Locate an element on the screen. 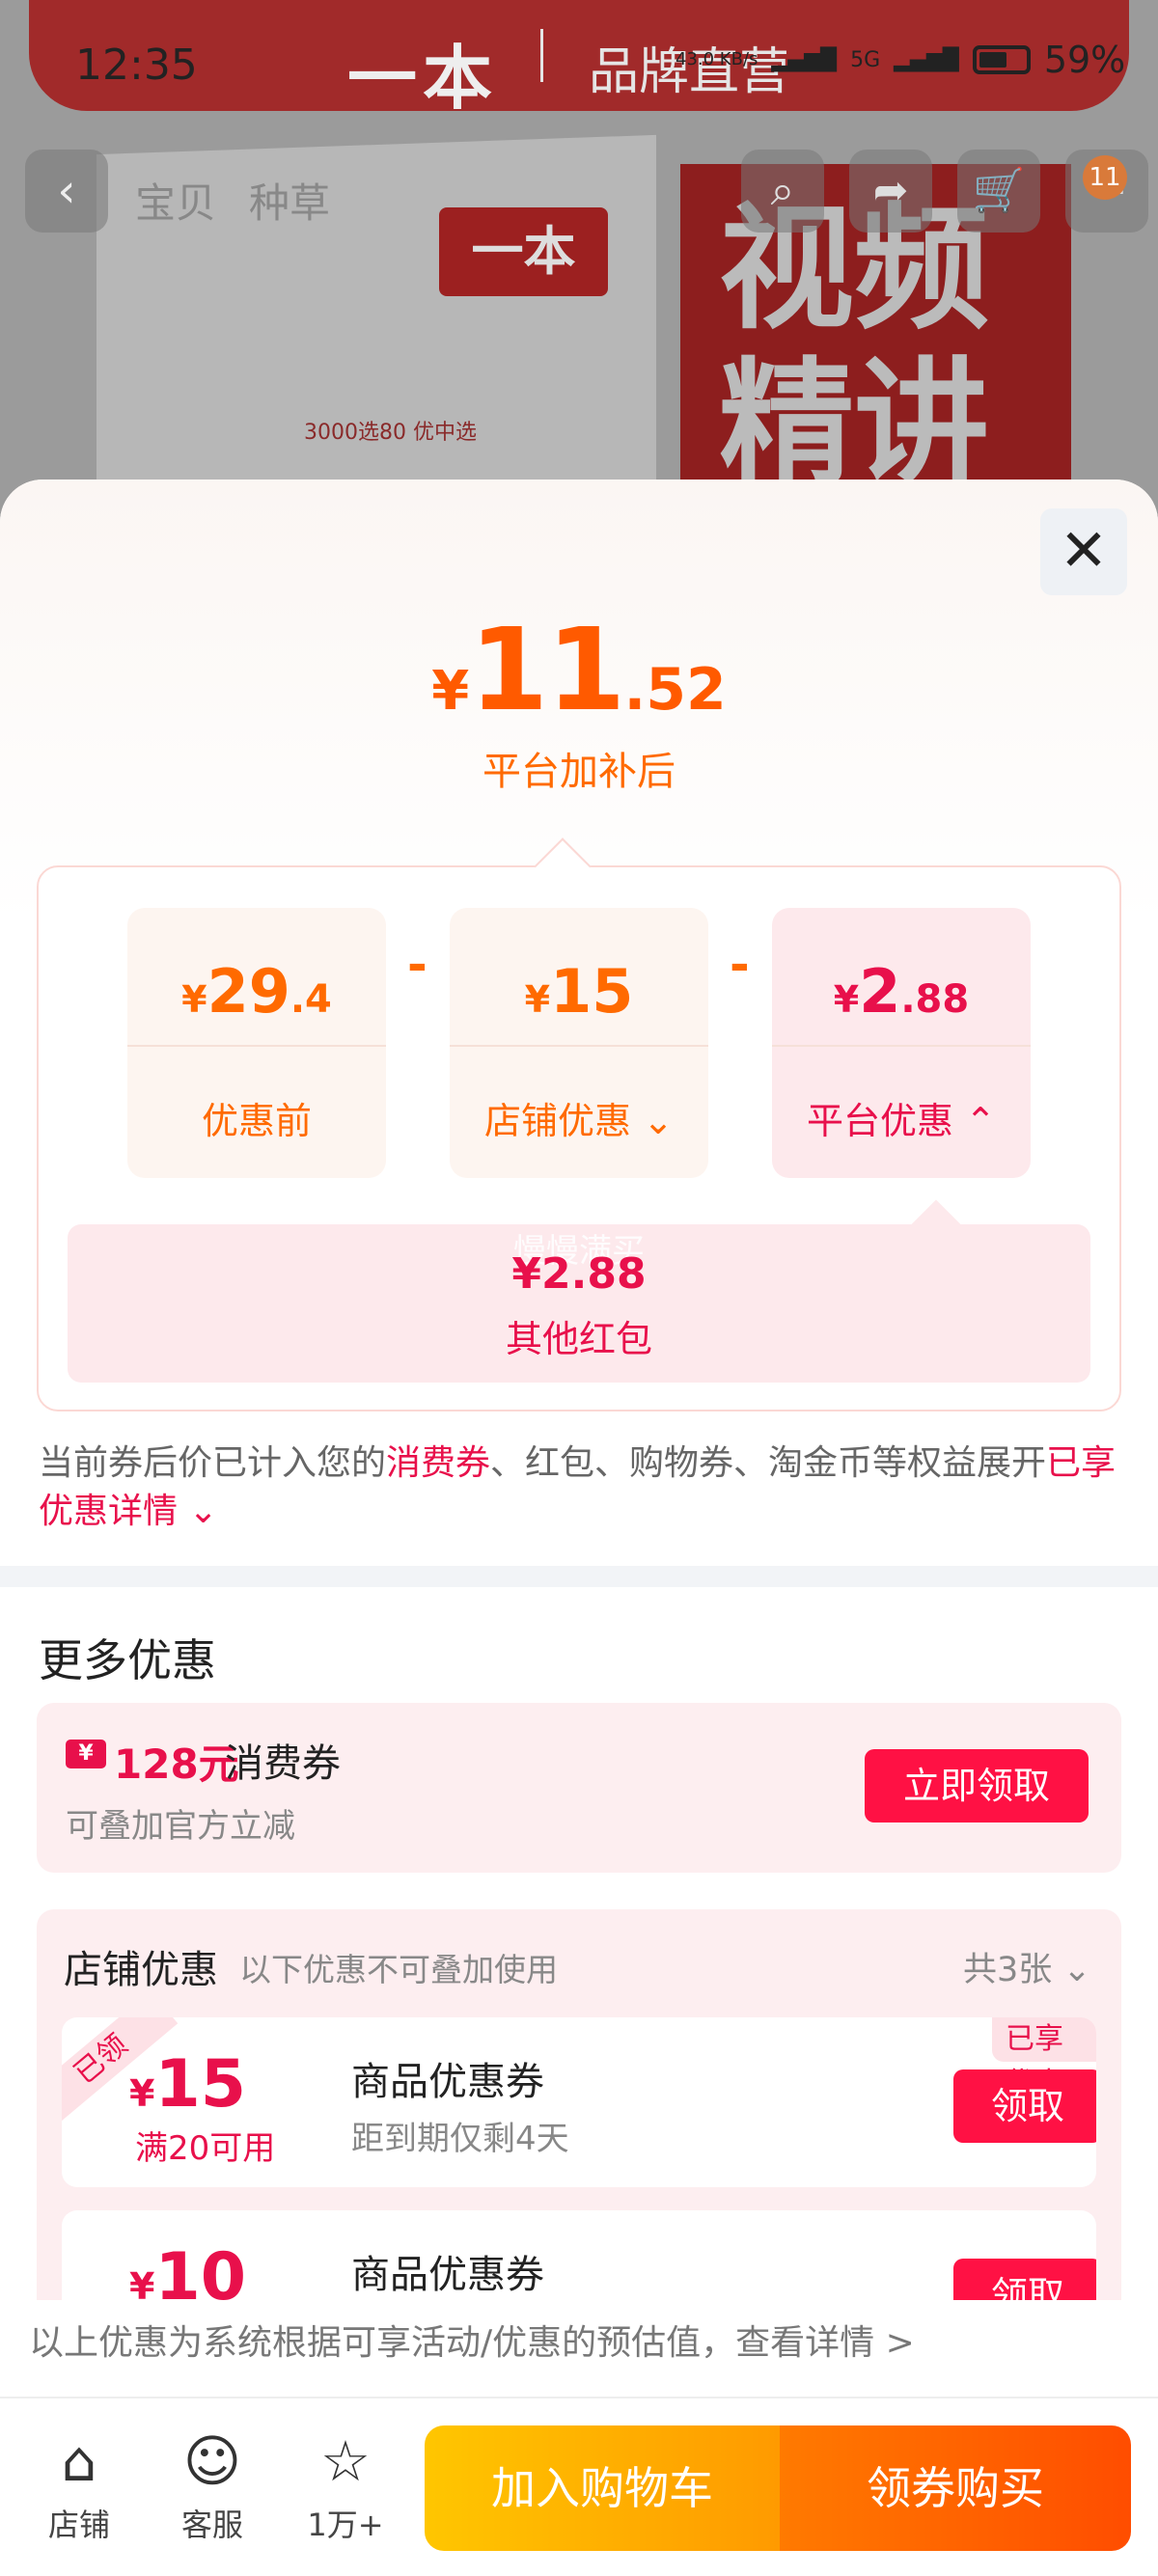 Image resolution: width=1158 pixels, height=2576 pixels. coupon-name: 商品优惠券 is located at coordinates (447, 2082).